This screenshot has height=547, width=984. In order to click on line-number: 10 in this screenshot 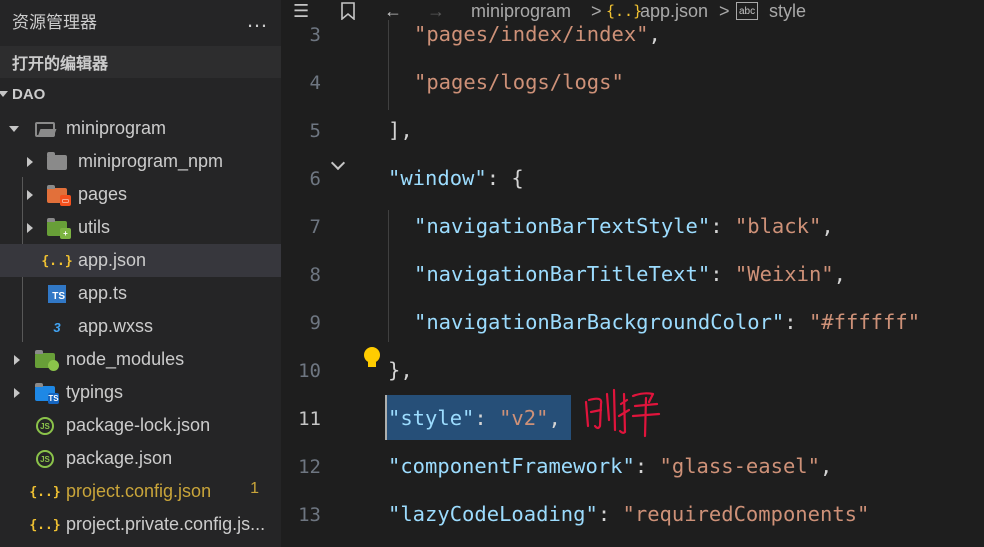, I will do `click(309, 371)`.